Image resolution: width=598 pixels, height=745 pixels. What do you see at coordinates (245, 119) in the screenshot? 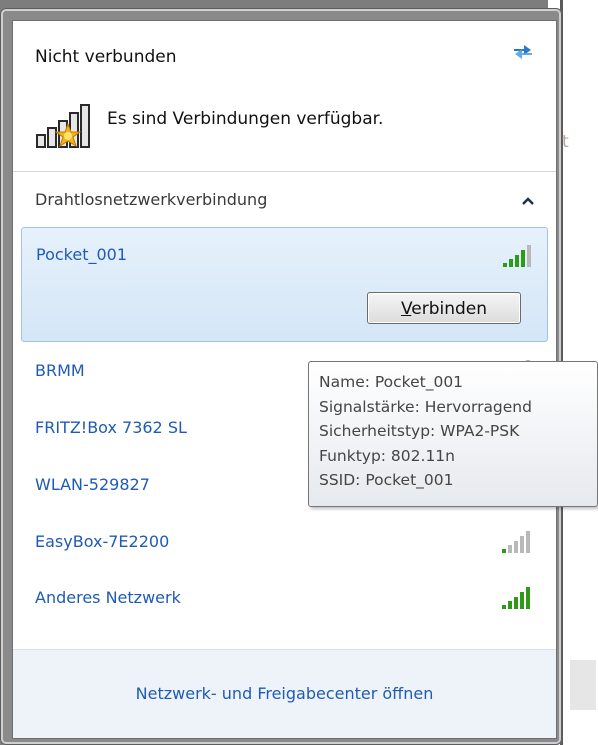
I see `connections-available-text: Es sind Verbindungen verfügbar.` at bounding box center [245, 119].